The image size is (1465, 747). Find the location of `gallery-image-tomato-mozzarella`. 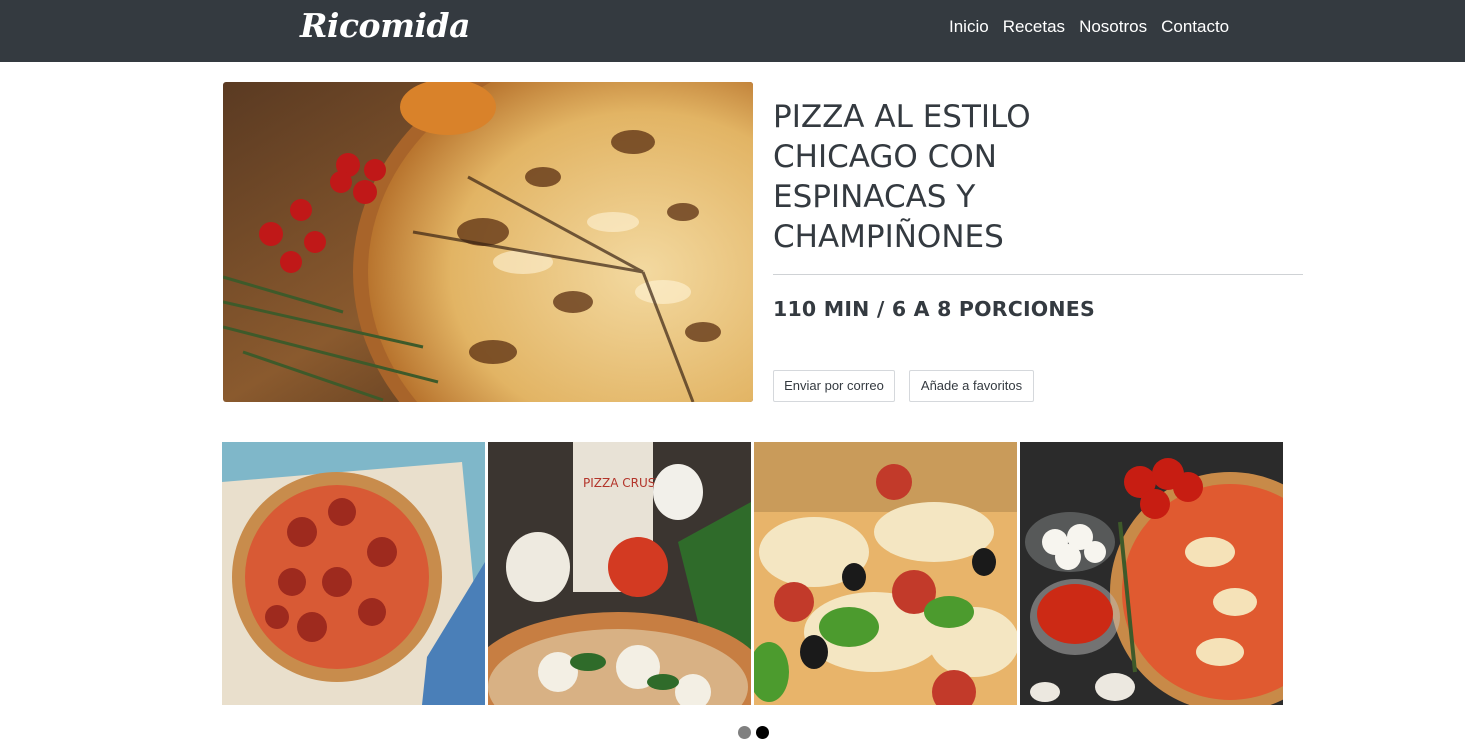

gallery-image-tomato-mozzarella is located at coordinates (1151, 573).